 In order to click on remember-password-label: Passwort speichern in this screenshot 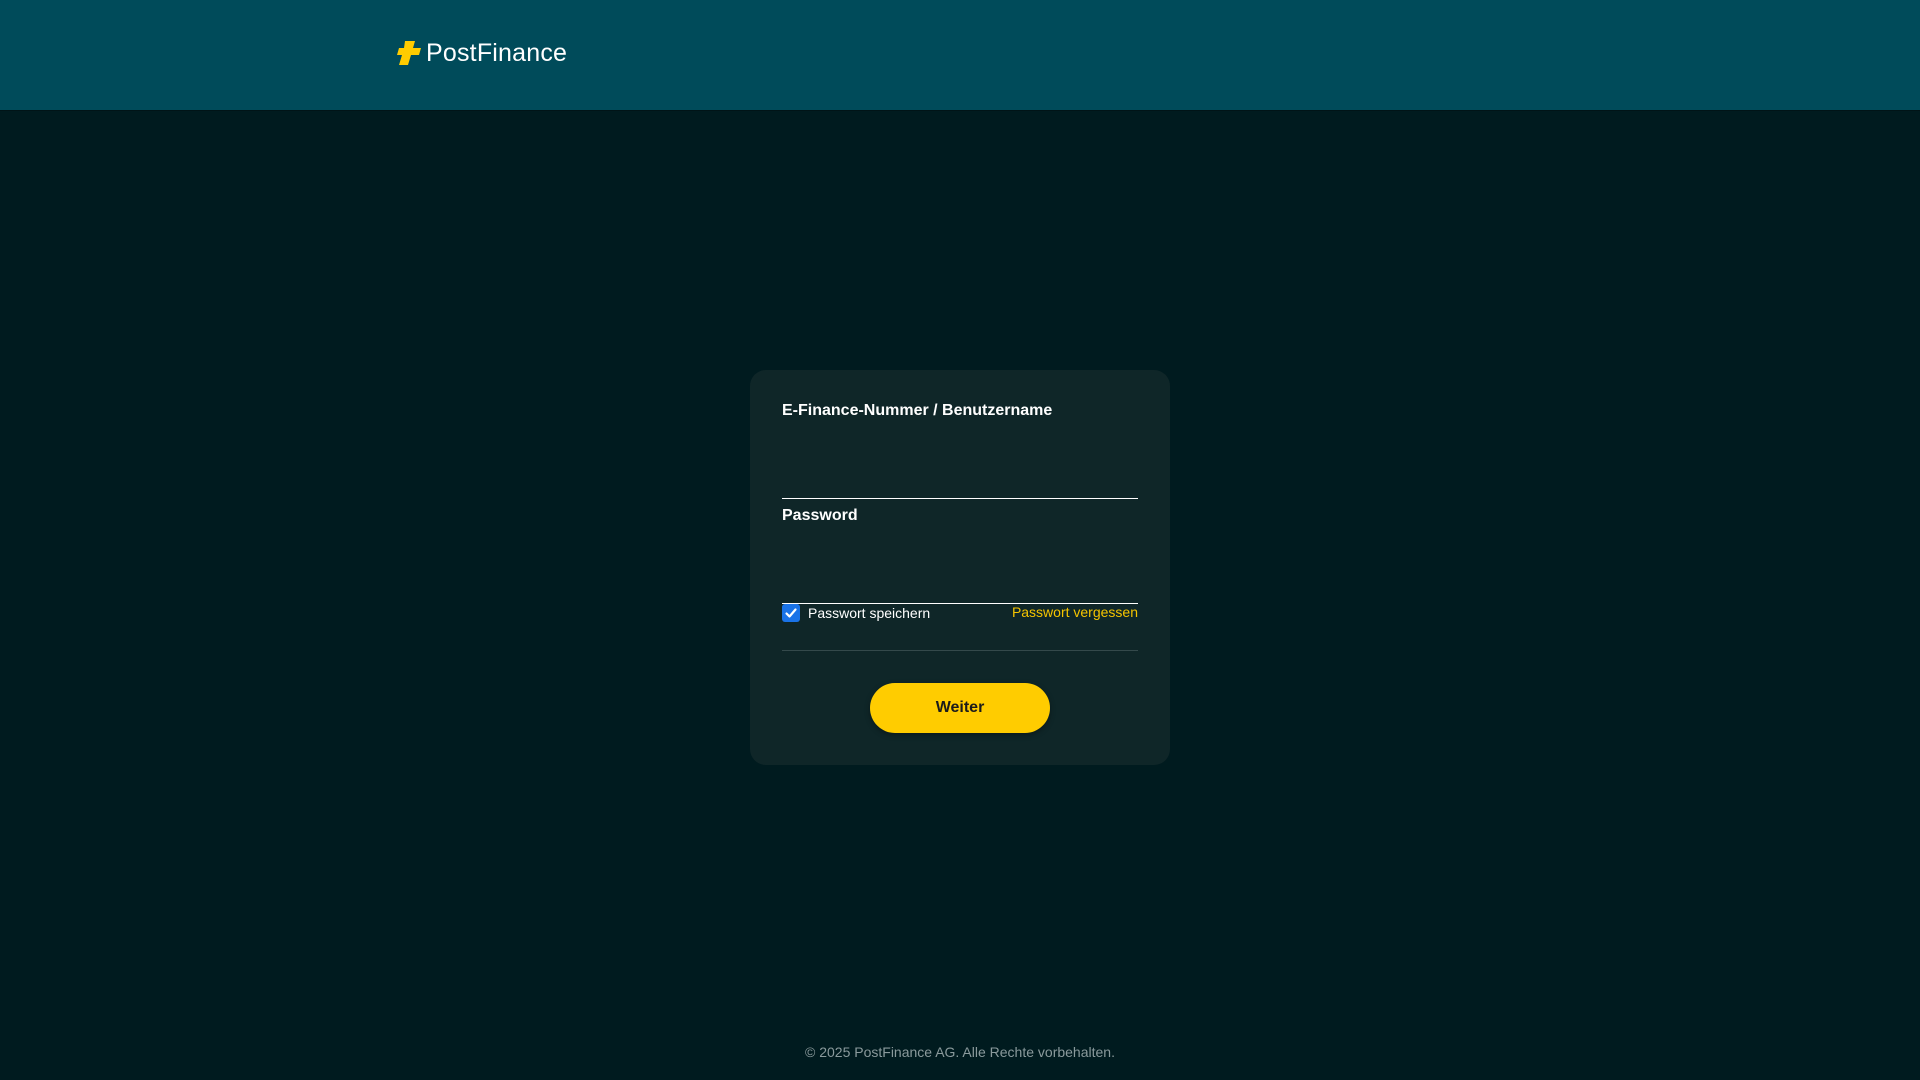, I will do `click(869, 613)`.